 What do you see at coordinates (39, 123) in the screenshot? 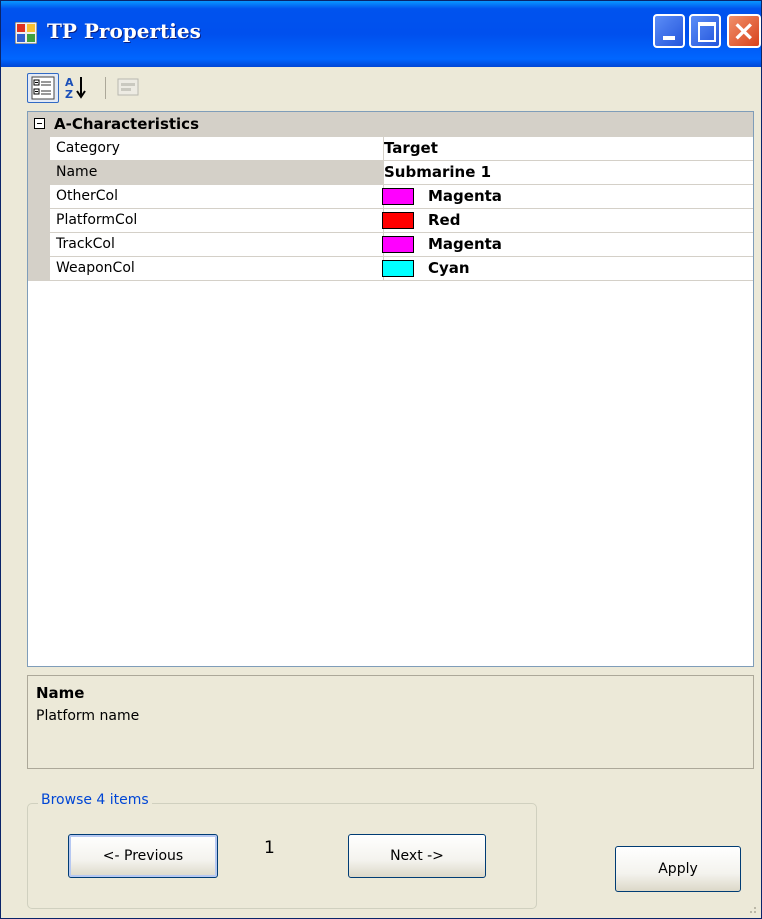
I see `collapse-icon` at bounding box center [39, 123].